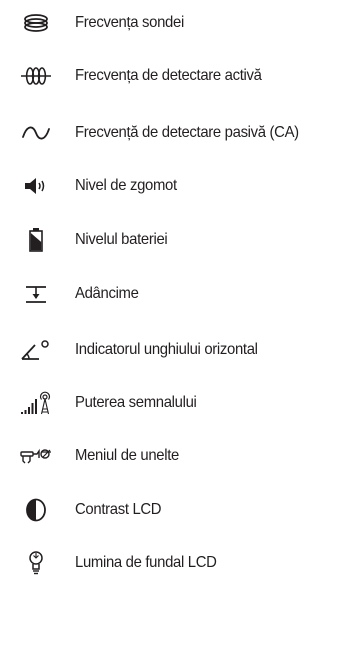 The width and height of the screenshot is (354, 660). What do you see at coordinates (177, 240) in the screenshot?
I see `legend-row-battery: Nivelul bateriei` at bounding box center [177, 240].